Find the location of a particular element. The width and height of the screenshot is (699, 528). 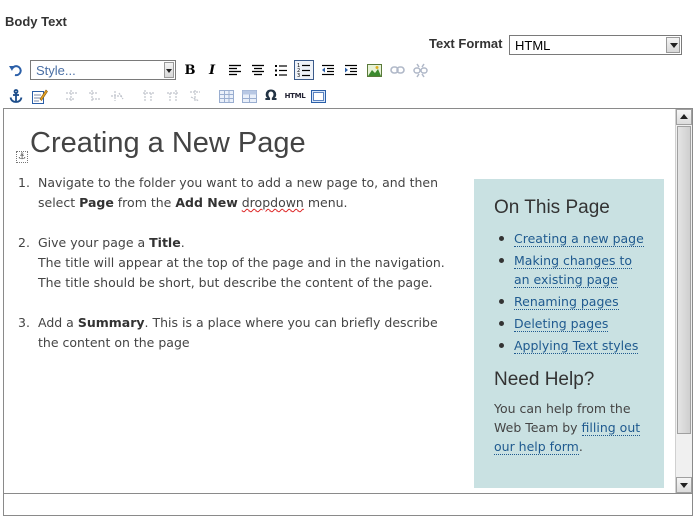

aside-link: Making changes to an existing page is located at coordinates (573, 270).